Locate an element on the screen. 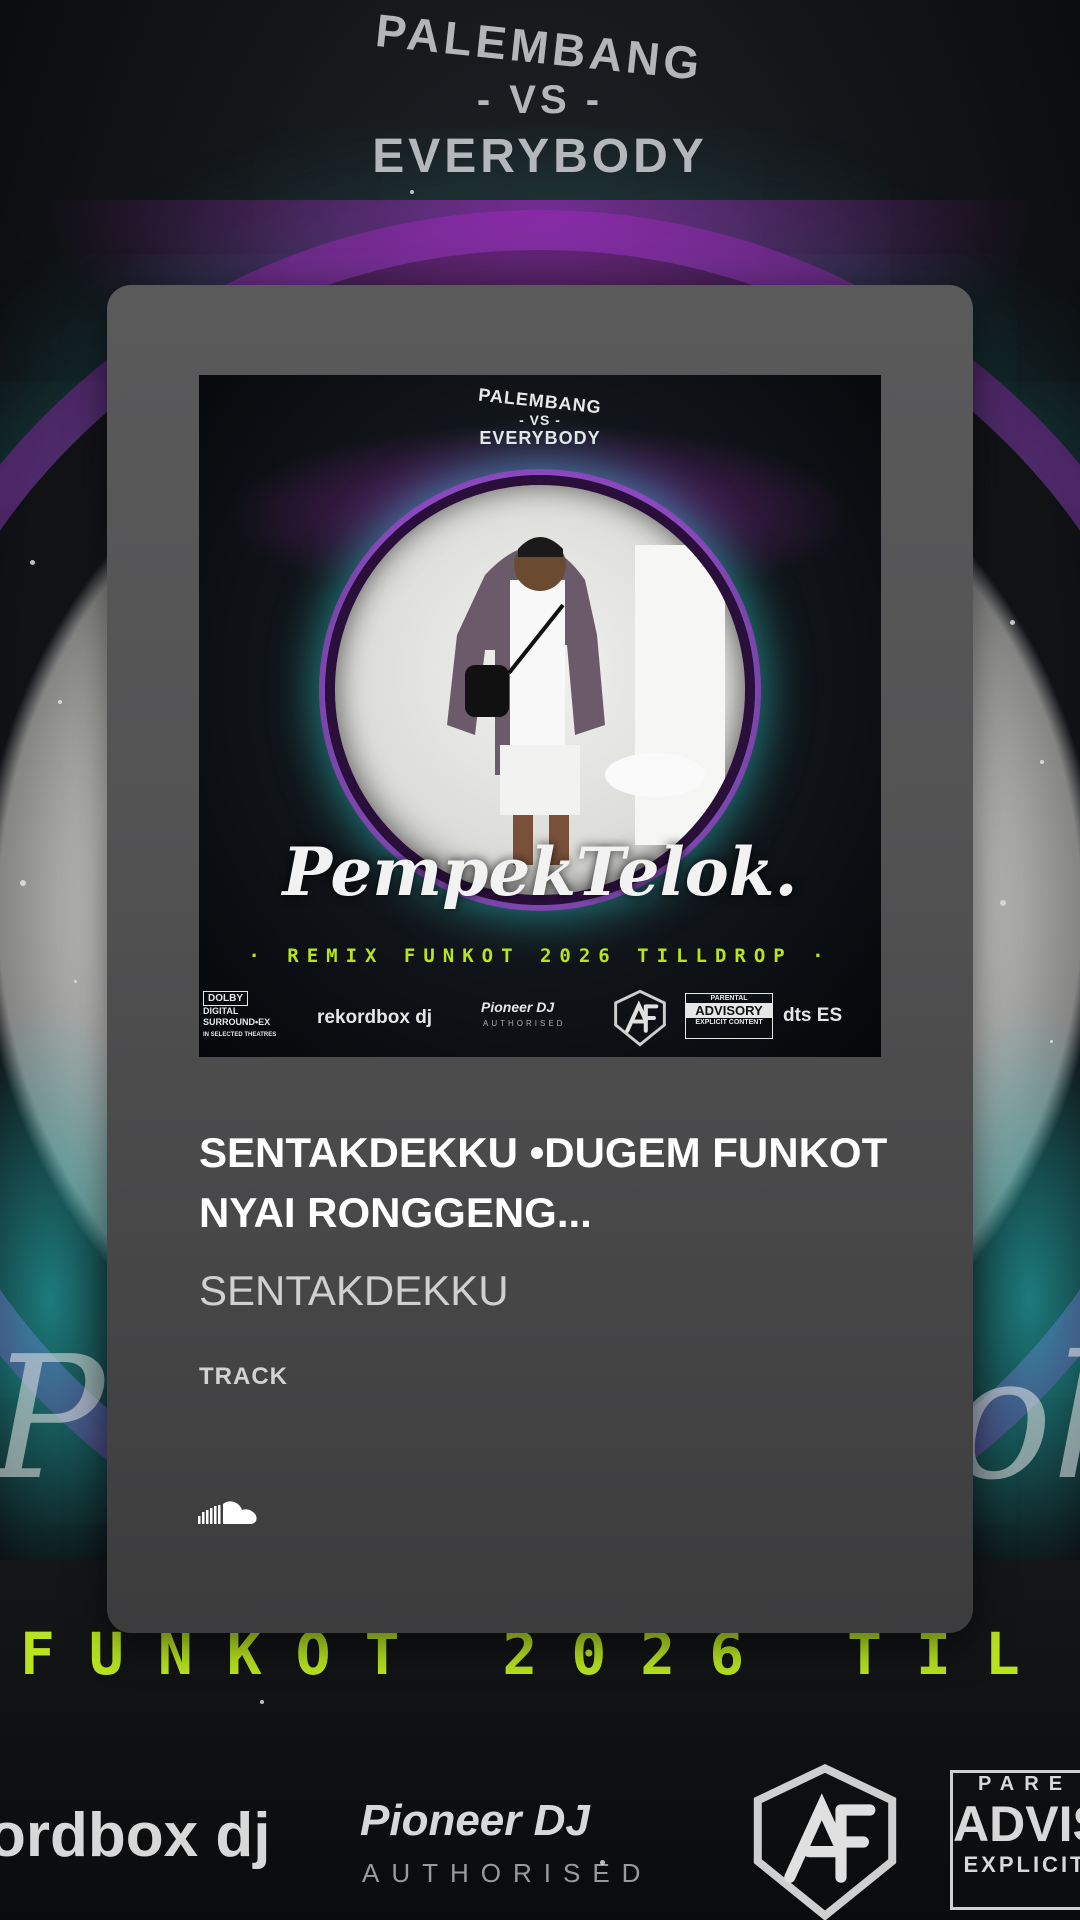 The width and height of the screenshot is (1080, 1920). pioneer-logo: Pioneer DJ is located at coordinates (518, 1007).